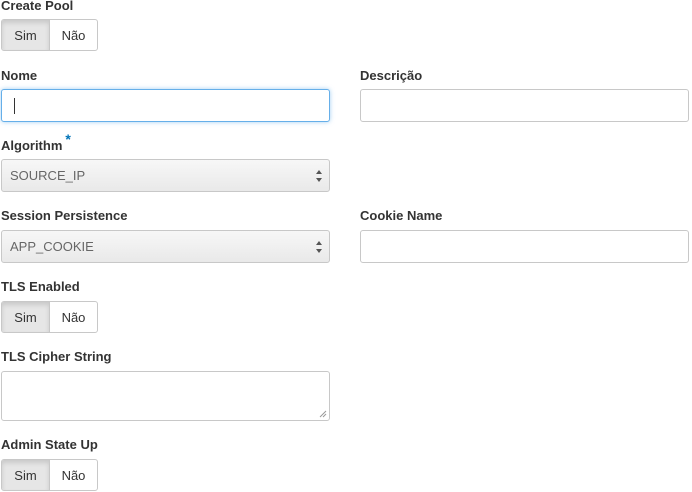  What do you see at coordinates (524, 105) in the screenshot?
I see `descricao-input` at bounding box center [524, 105].